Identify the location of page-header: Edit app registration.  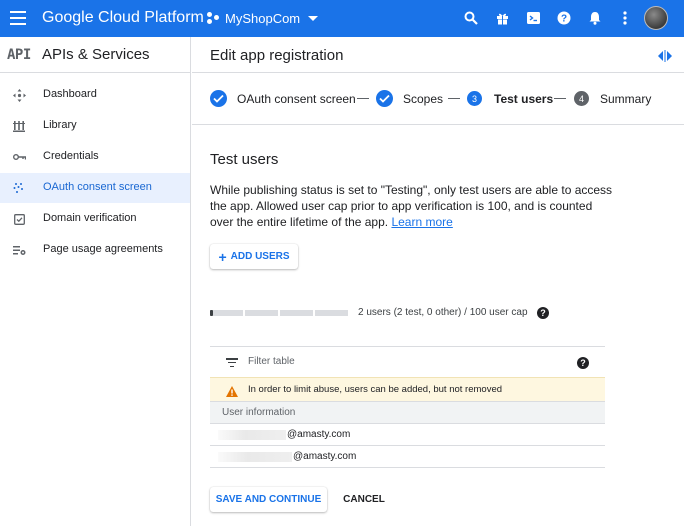
(438, 55).